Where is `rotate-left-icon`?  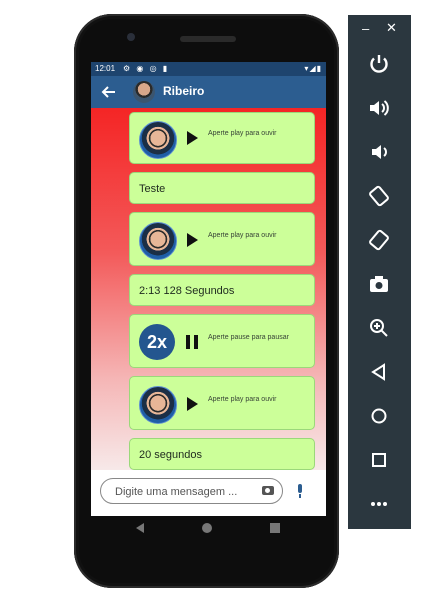
rotate-left-icon is located at coordinates (379, 196).